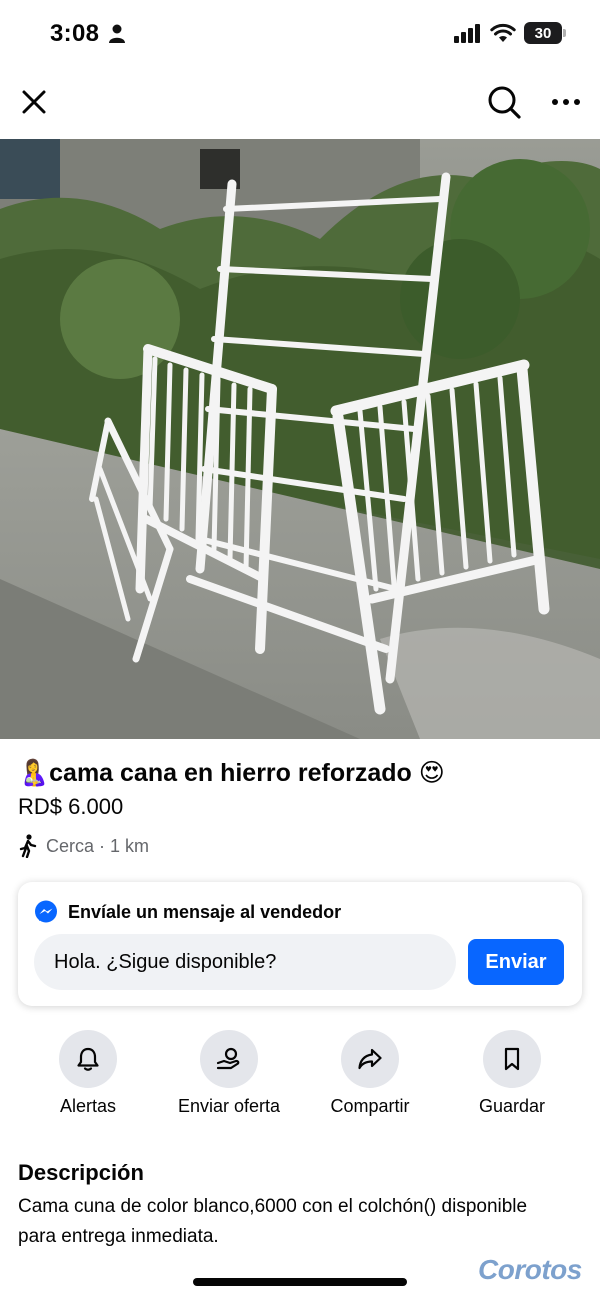  I want to click on send-offer-circle, so click(229, 1059).